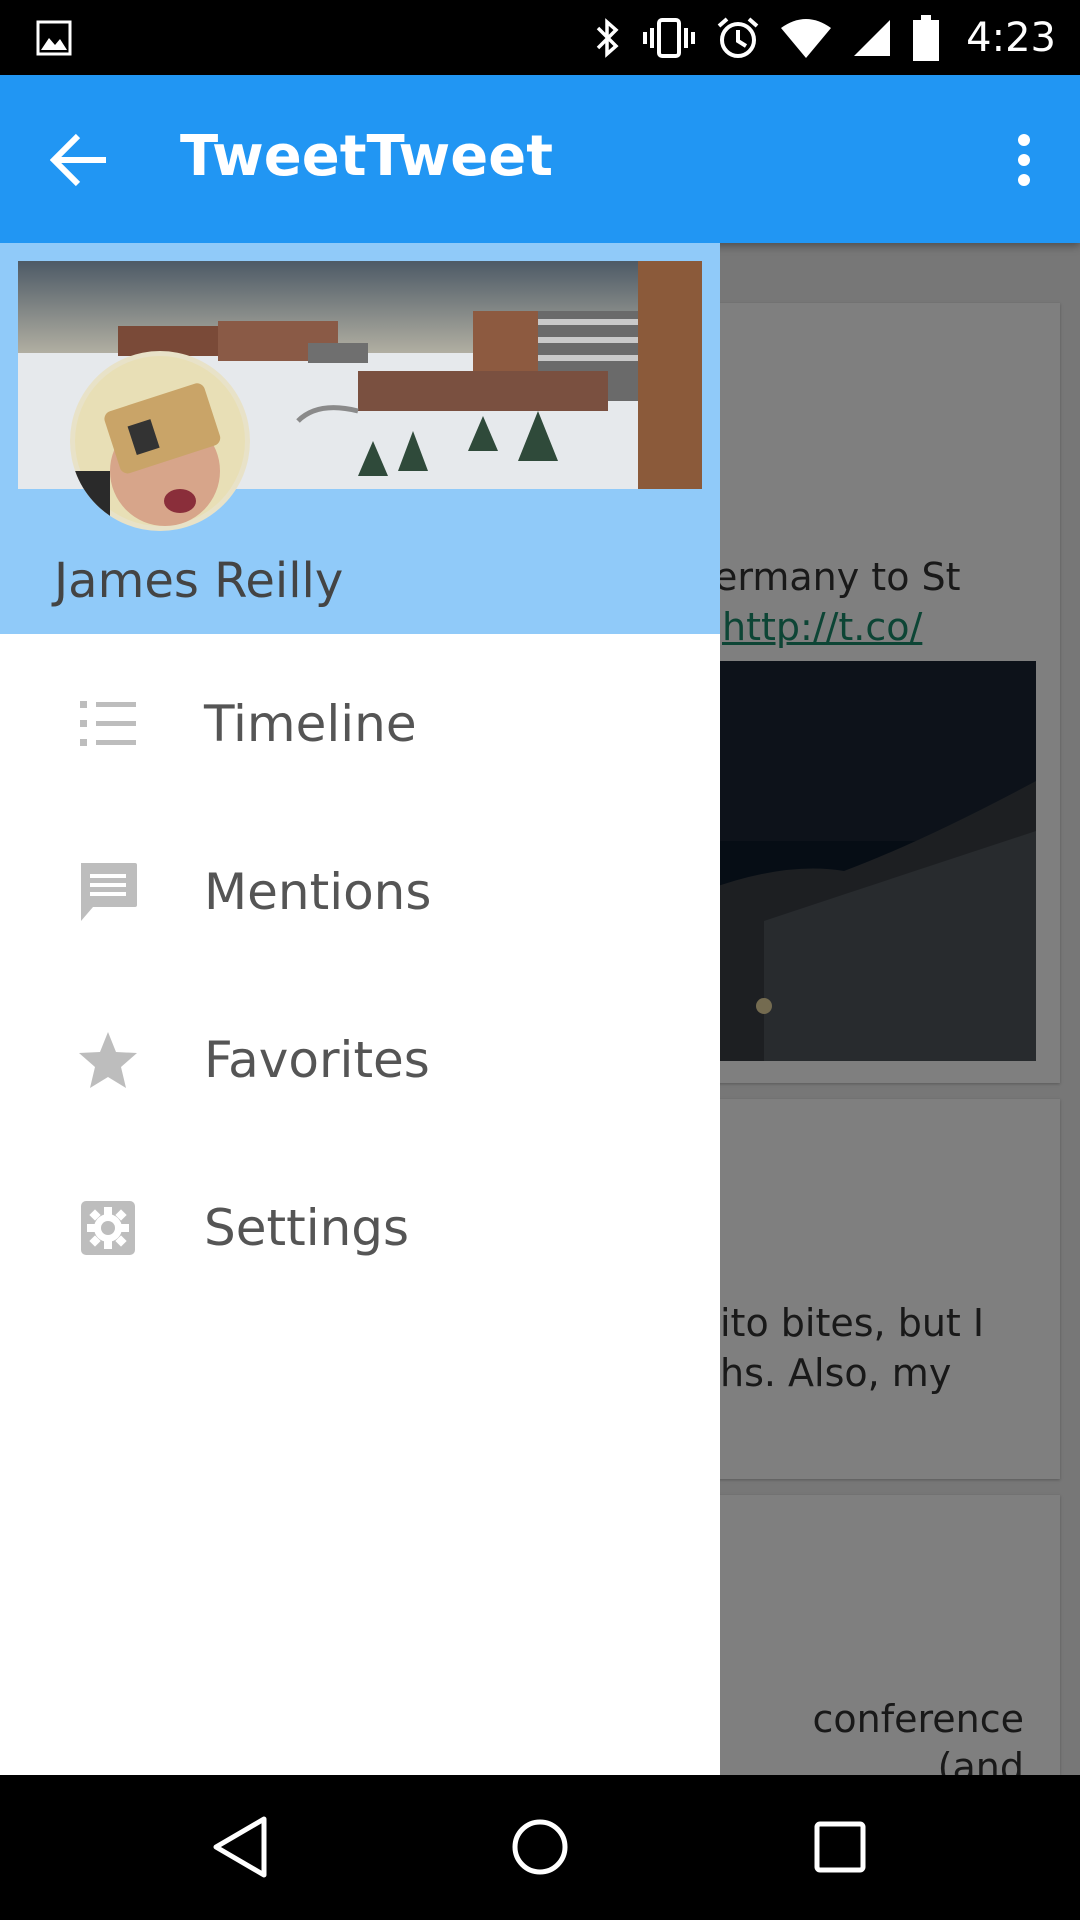 This screenshot has height=1920, width=1080. What do you see at coordinates (108, 724) in the screenshot?
I see `list-icon` at bounding box center [108, 724].